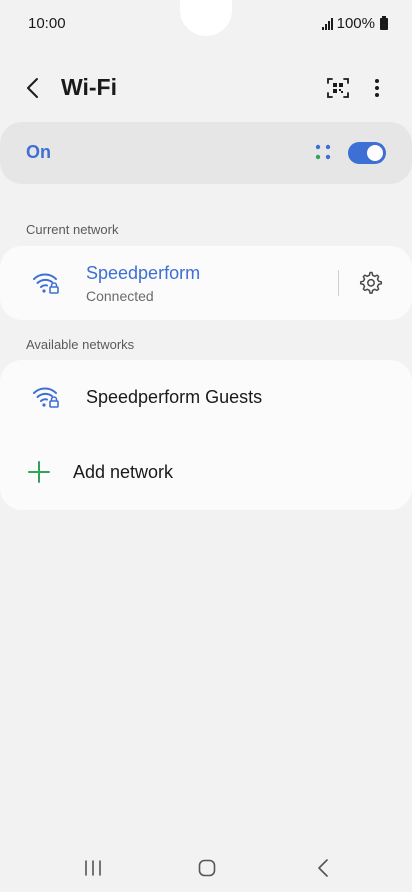 The height and width of the screenshot is (892, 412). What do you see at coordinates (327, 23) in the screenshot?
I see `signal-icon` at bounding box center [327, 23].